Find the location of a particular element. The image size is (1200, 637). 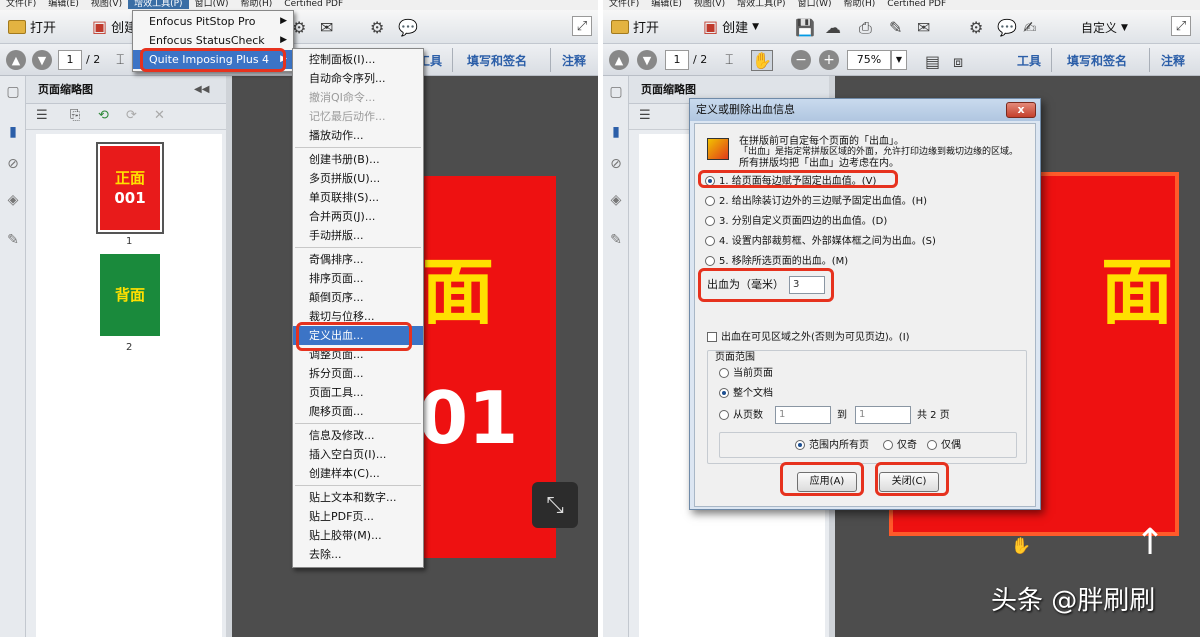

create-button: ▣ 创建 ▼ is located at coordinates (731, 26).